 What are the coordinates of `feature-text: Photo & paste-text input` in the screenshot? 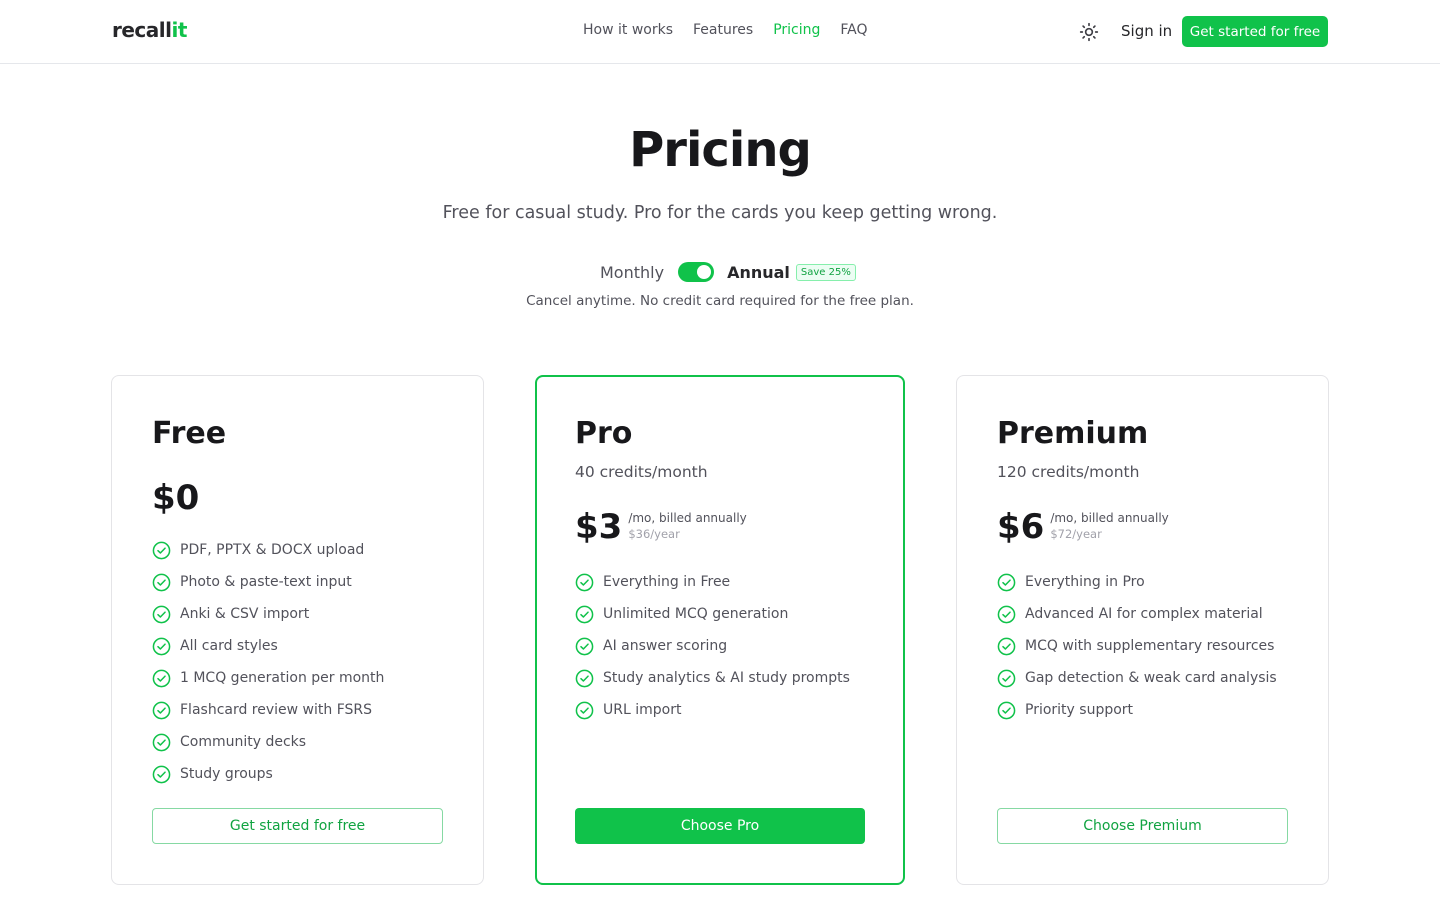 It's located at (266, 582).